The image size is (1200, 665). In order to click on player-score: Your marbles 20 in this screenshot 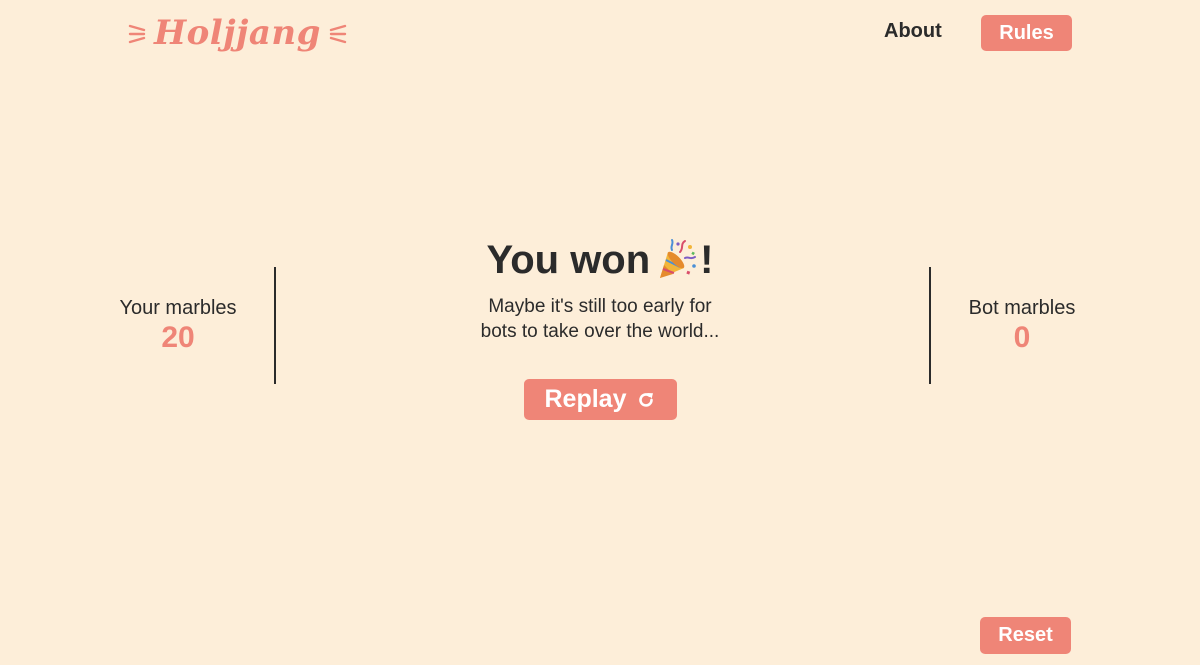, I will do `click(178, 326)`.